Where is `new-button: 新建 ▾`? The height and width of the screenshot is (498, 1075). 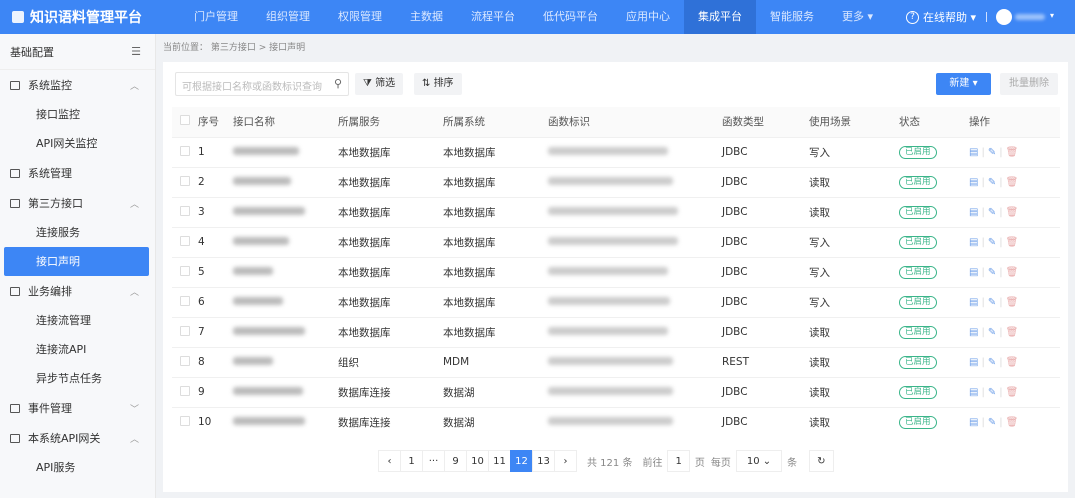 new-button: 新建 ▾ is located at coordinates (963, 84).